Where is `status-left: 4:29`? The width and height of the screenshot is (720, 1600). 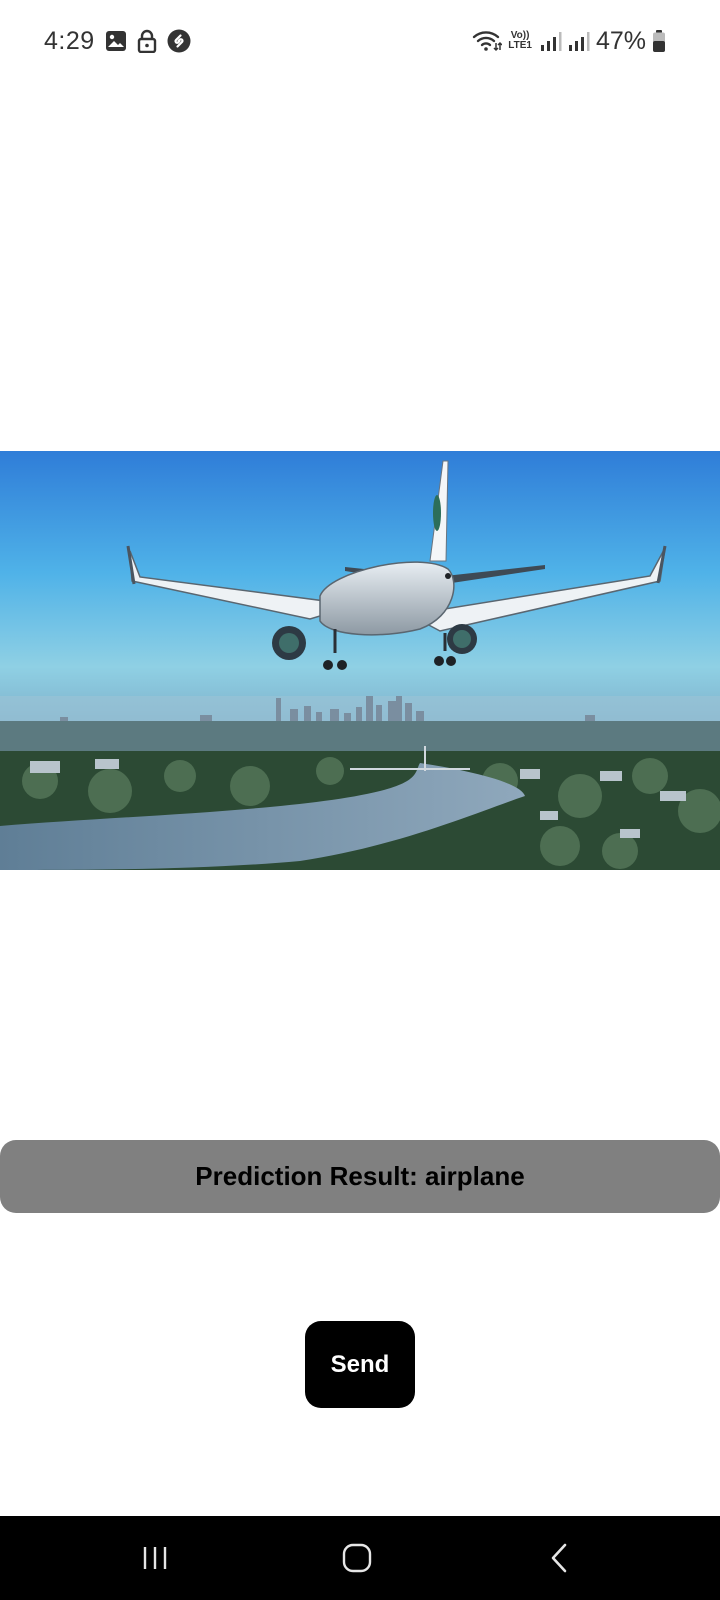
status-left: 4:29 is located at coordinates (117, 41).